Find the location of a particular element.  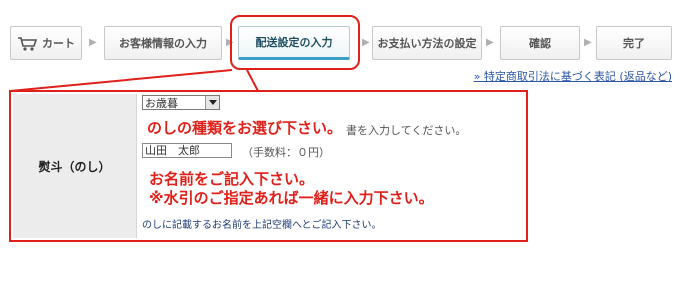

noshi-type-select: お歳暮 is located at coordinates (181, 102).